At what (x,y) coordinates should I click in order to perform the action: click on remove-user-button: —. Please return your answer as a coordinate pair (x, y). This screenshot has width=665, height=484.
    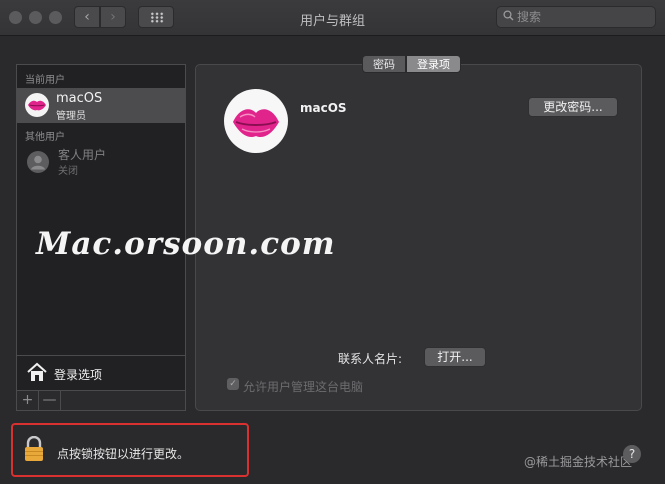
    Looking at the image, I should click on (50, 400).